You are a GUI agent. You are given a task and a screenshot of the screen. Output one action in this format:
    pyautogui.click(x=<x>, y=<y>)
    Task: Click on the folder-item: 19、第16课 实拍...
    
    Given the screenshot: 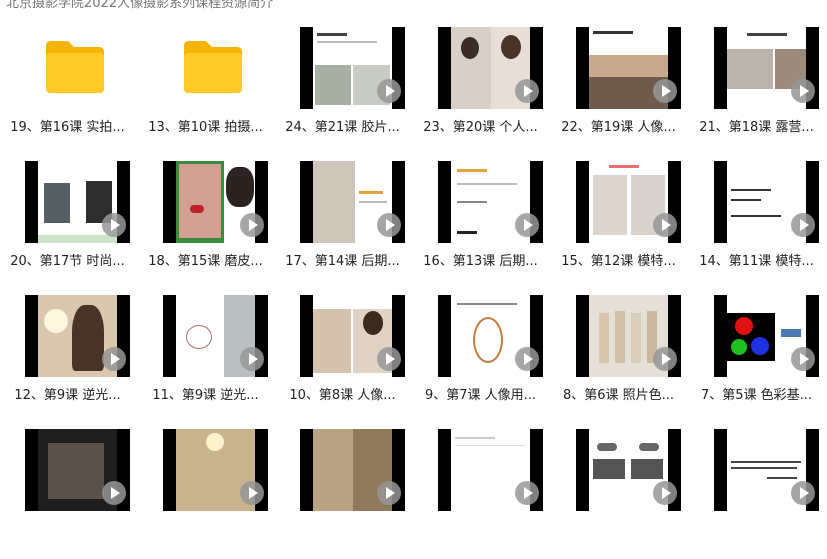 What is the action you would take?
    pyautogui.click(x=69, y=92)
    